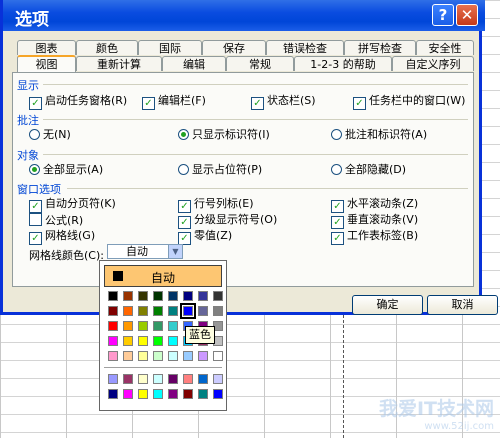  I want to click on tab-security: 安全性, so click(445, 47).